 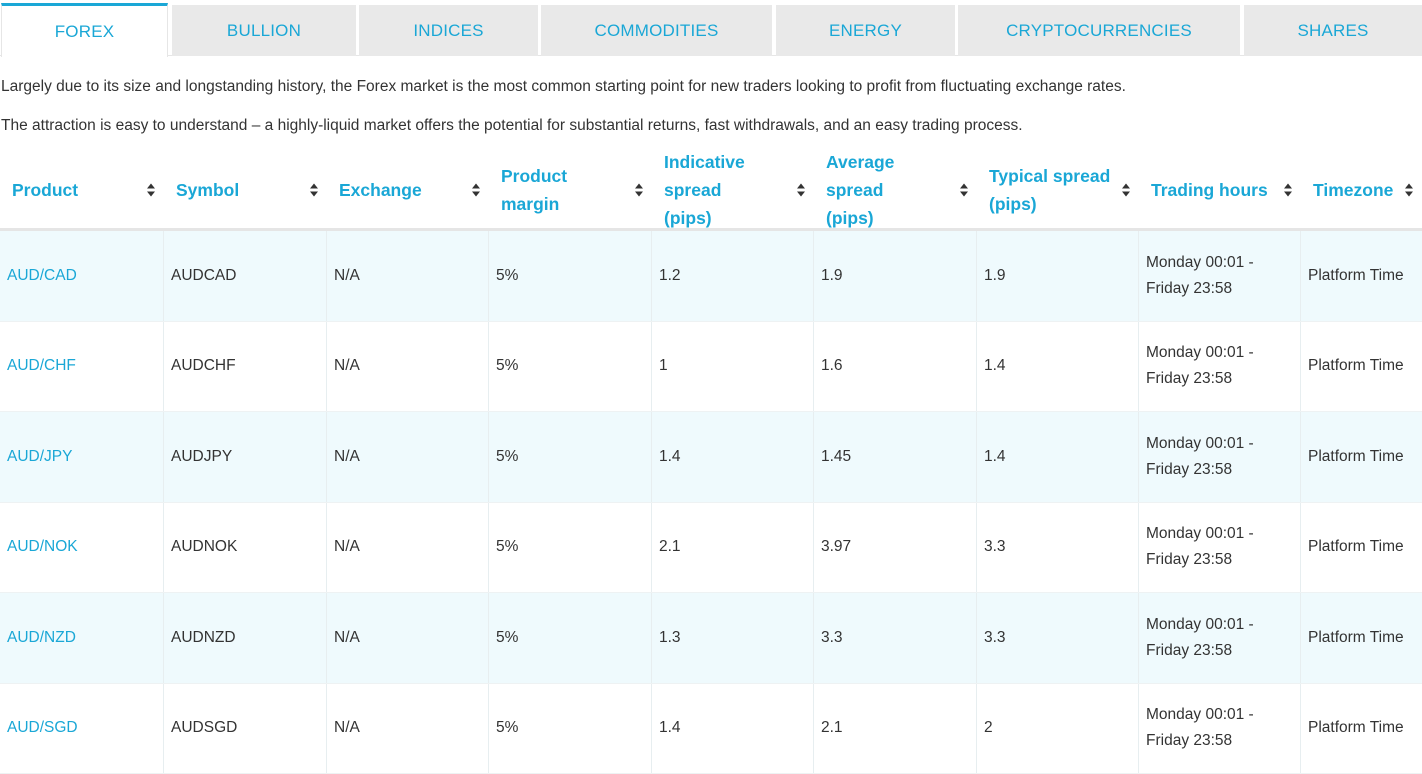 What do you see at coordinates (82, 367) in the screenshot?
I see `cell-product: AUD/CHF` at bounding box center [82, 367].